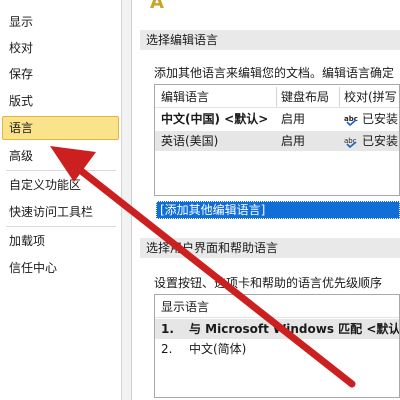  What do you see at coordinates (60, 74) in the screenshot?
I see `sidebar-item-save: 保存` at bounding box center [60, 74].